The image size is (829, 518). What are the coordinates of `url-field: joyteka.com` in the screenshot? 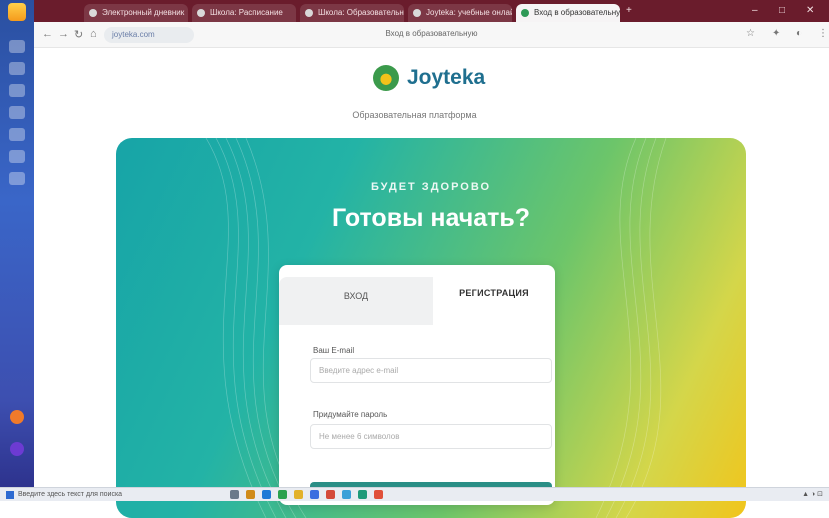 It's located at (149, 35).